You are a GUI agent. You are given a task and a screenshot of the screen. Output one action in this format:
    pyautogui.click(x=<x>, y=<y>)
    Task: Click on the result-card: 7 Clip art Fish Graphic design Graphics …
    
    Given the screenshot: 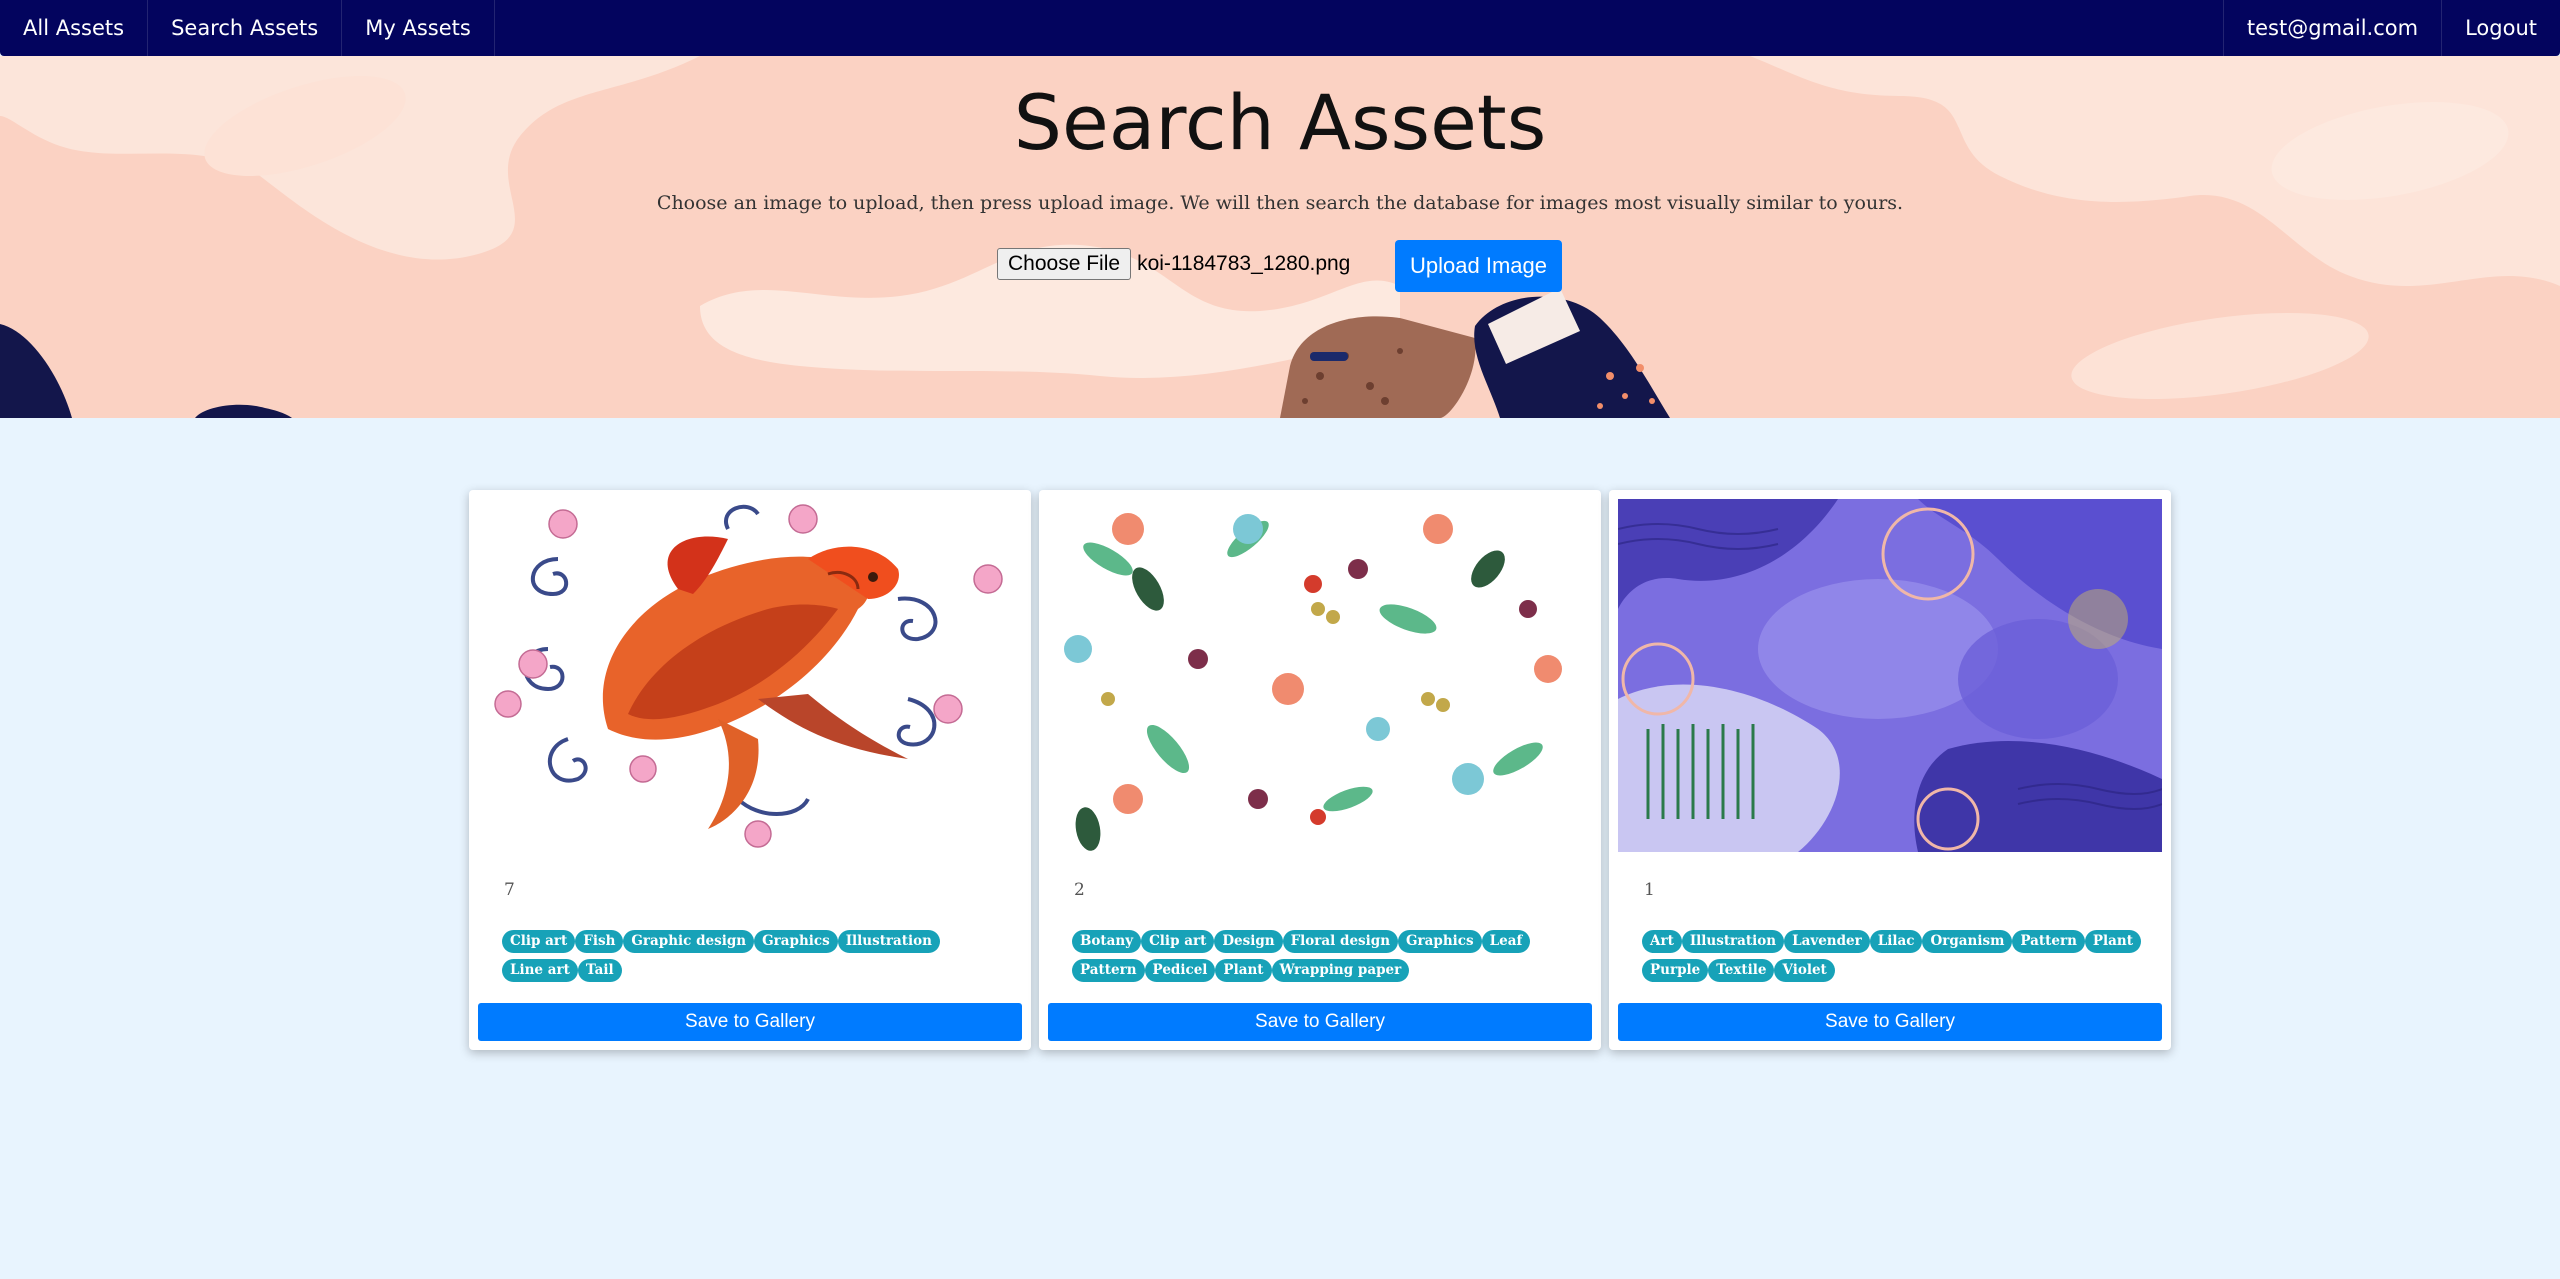 What is the action you would take?
    pyautogui.click(x=750, y=770)
    